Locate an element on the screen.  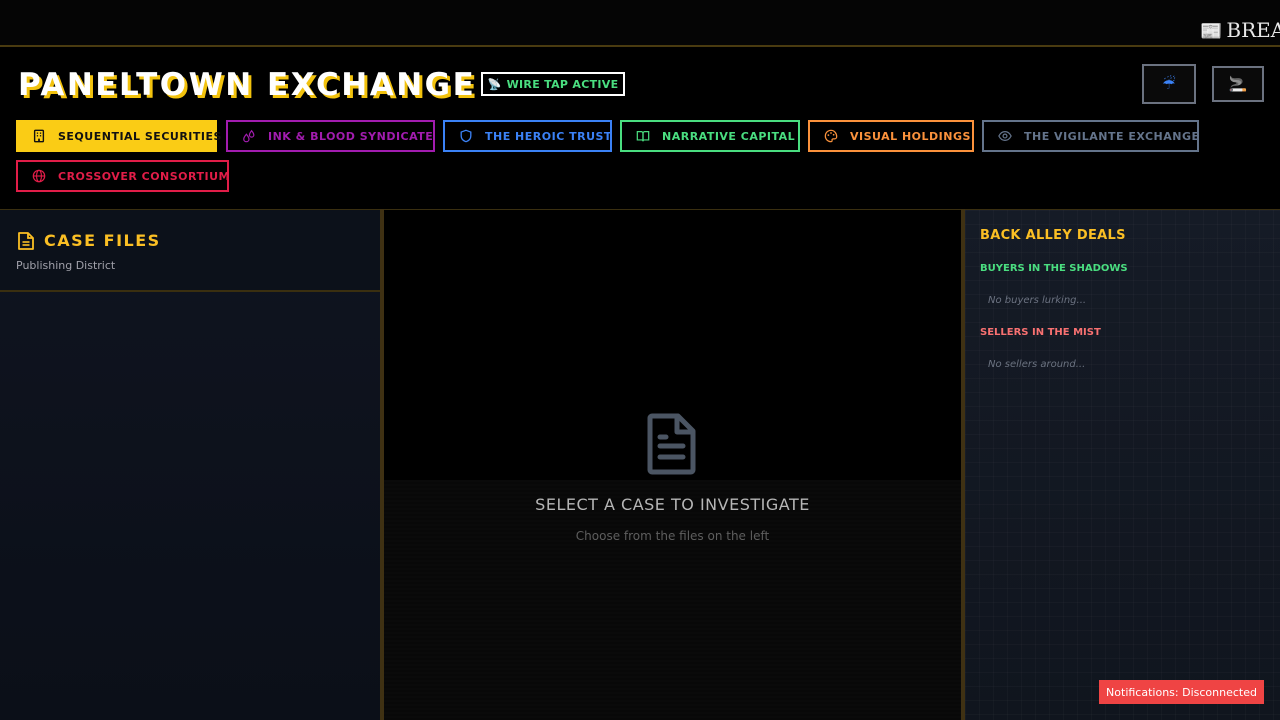
document-icon is located at coordinates (671, 444).